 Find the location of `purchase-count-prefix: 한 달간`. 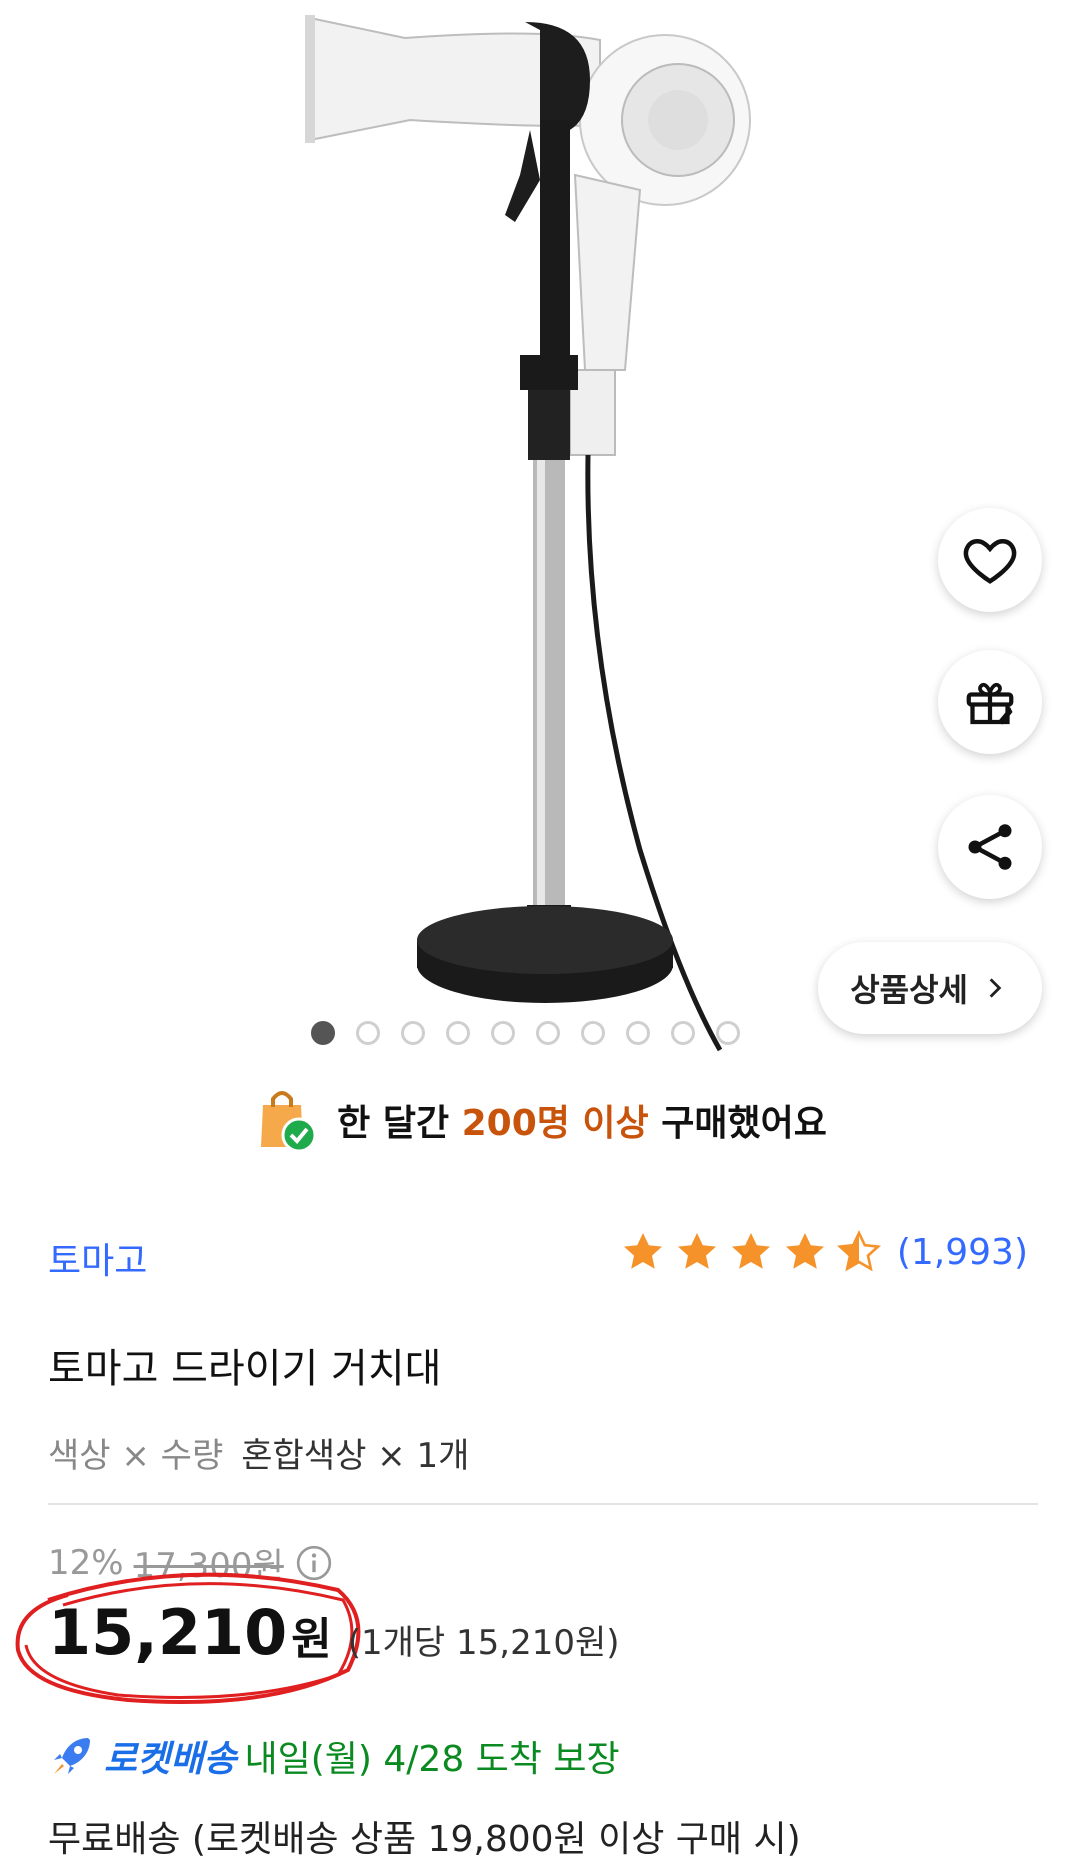

purchase-count-prefix: 한 달간 is located at coordinates (393, 1123).